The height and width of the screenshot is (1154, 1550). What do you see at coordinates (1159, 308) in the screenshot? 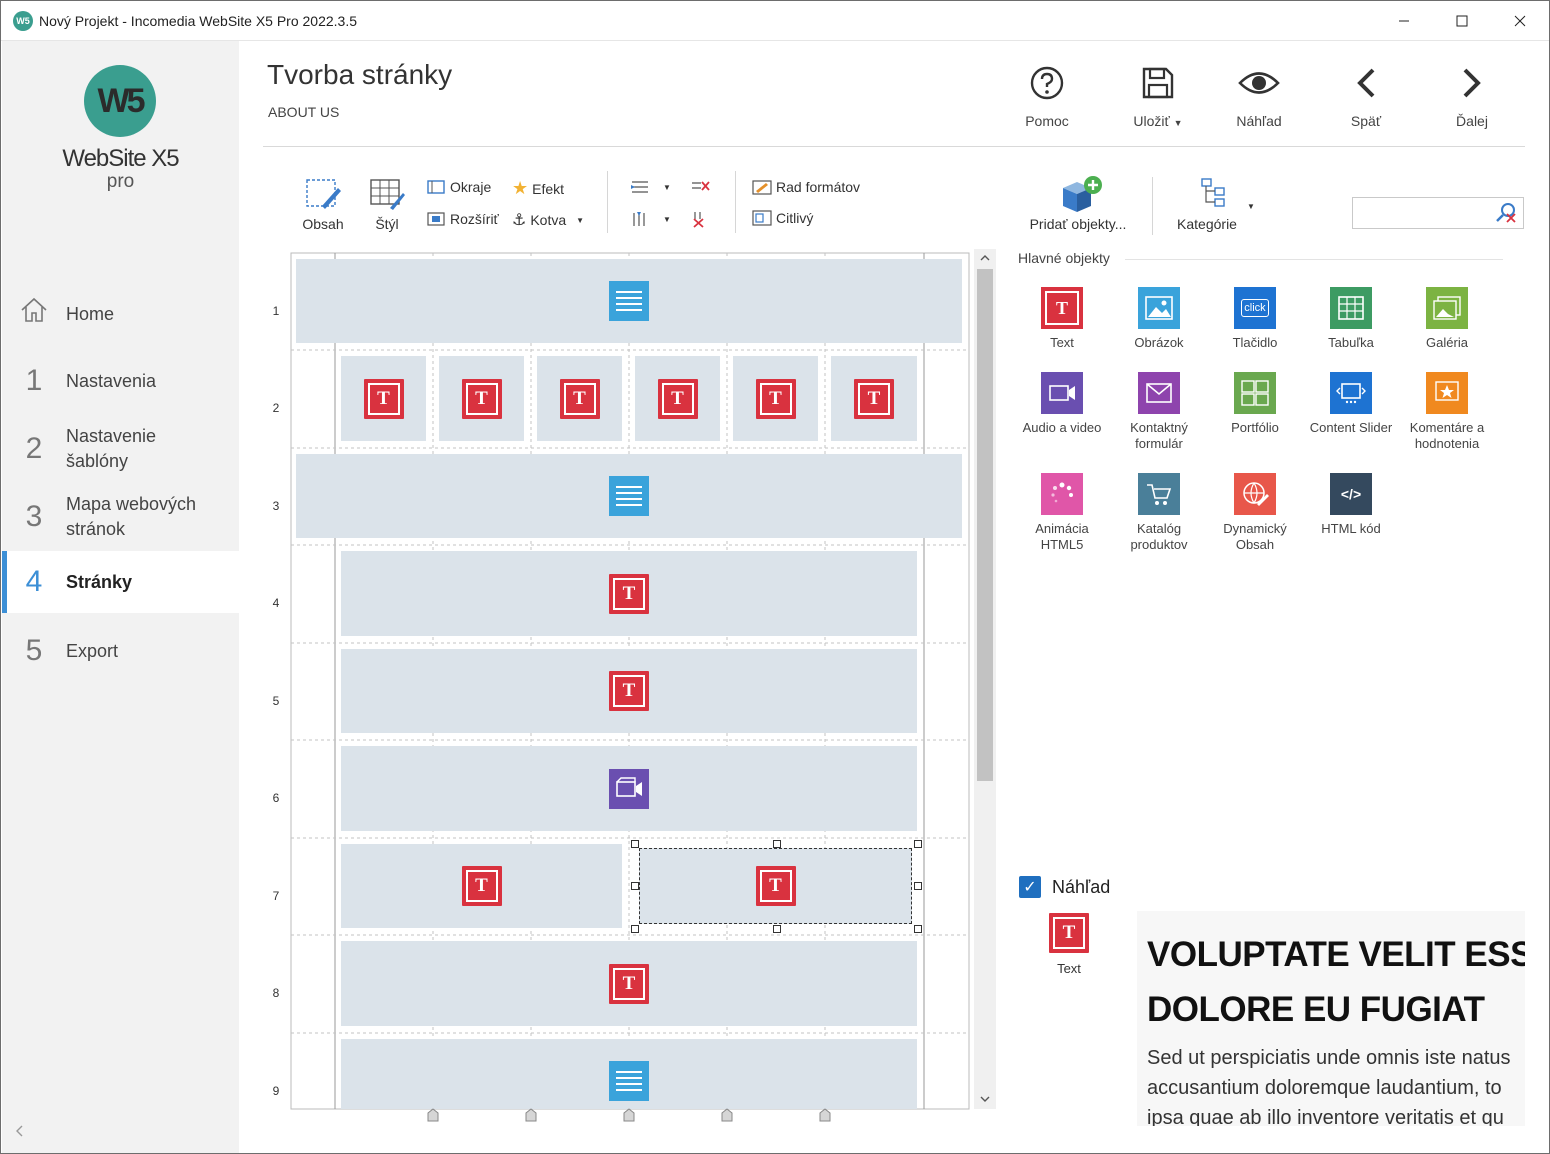
I see `image-object-icon` at bounding box center [1159, 308].